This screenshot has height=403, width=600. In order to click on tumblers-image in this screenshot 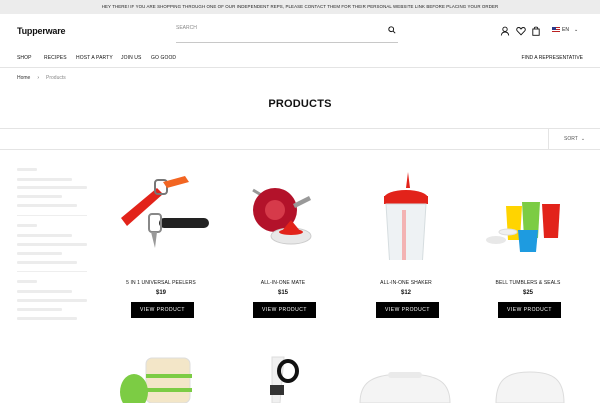, I will do `click(528, 215)`.